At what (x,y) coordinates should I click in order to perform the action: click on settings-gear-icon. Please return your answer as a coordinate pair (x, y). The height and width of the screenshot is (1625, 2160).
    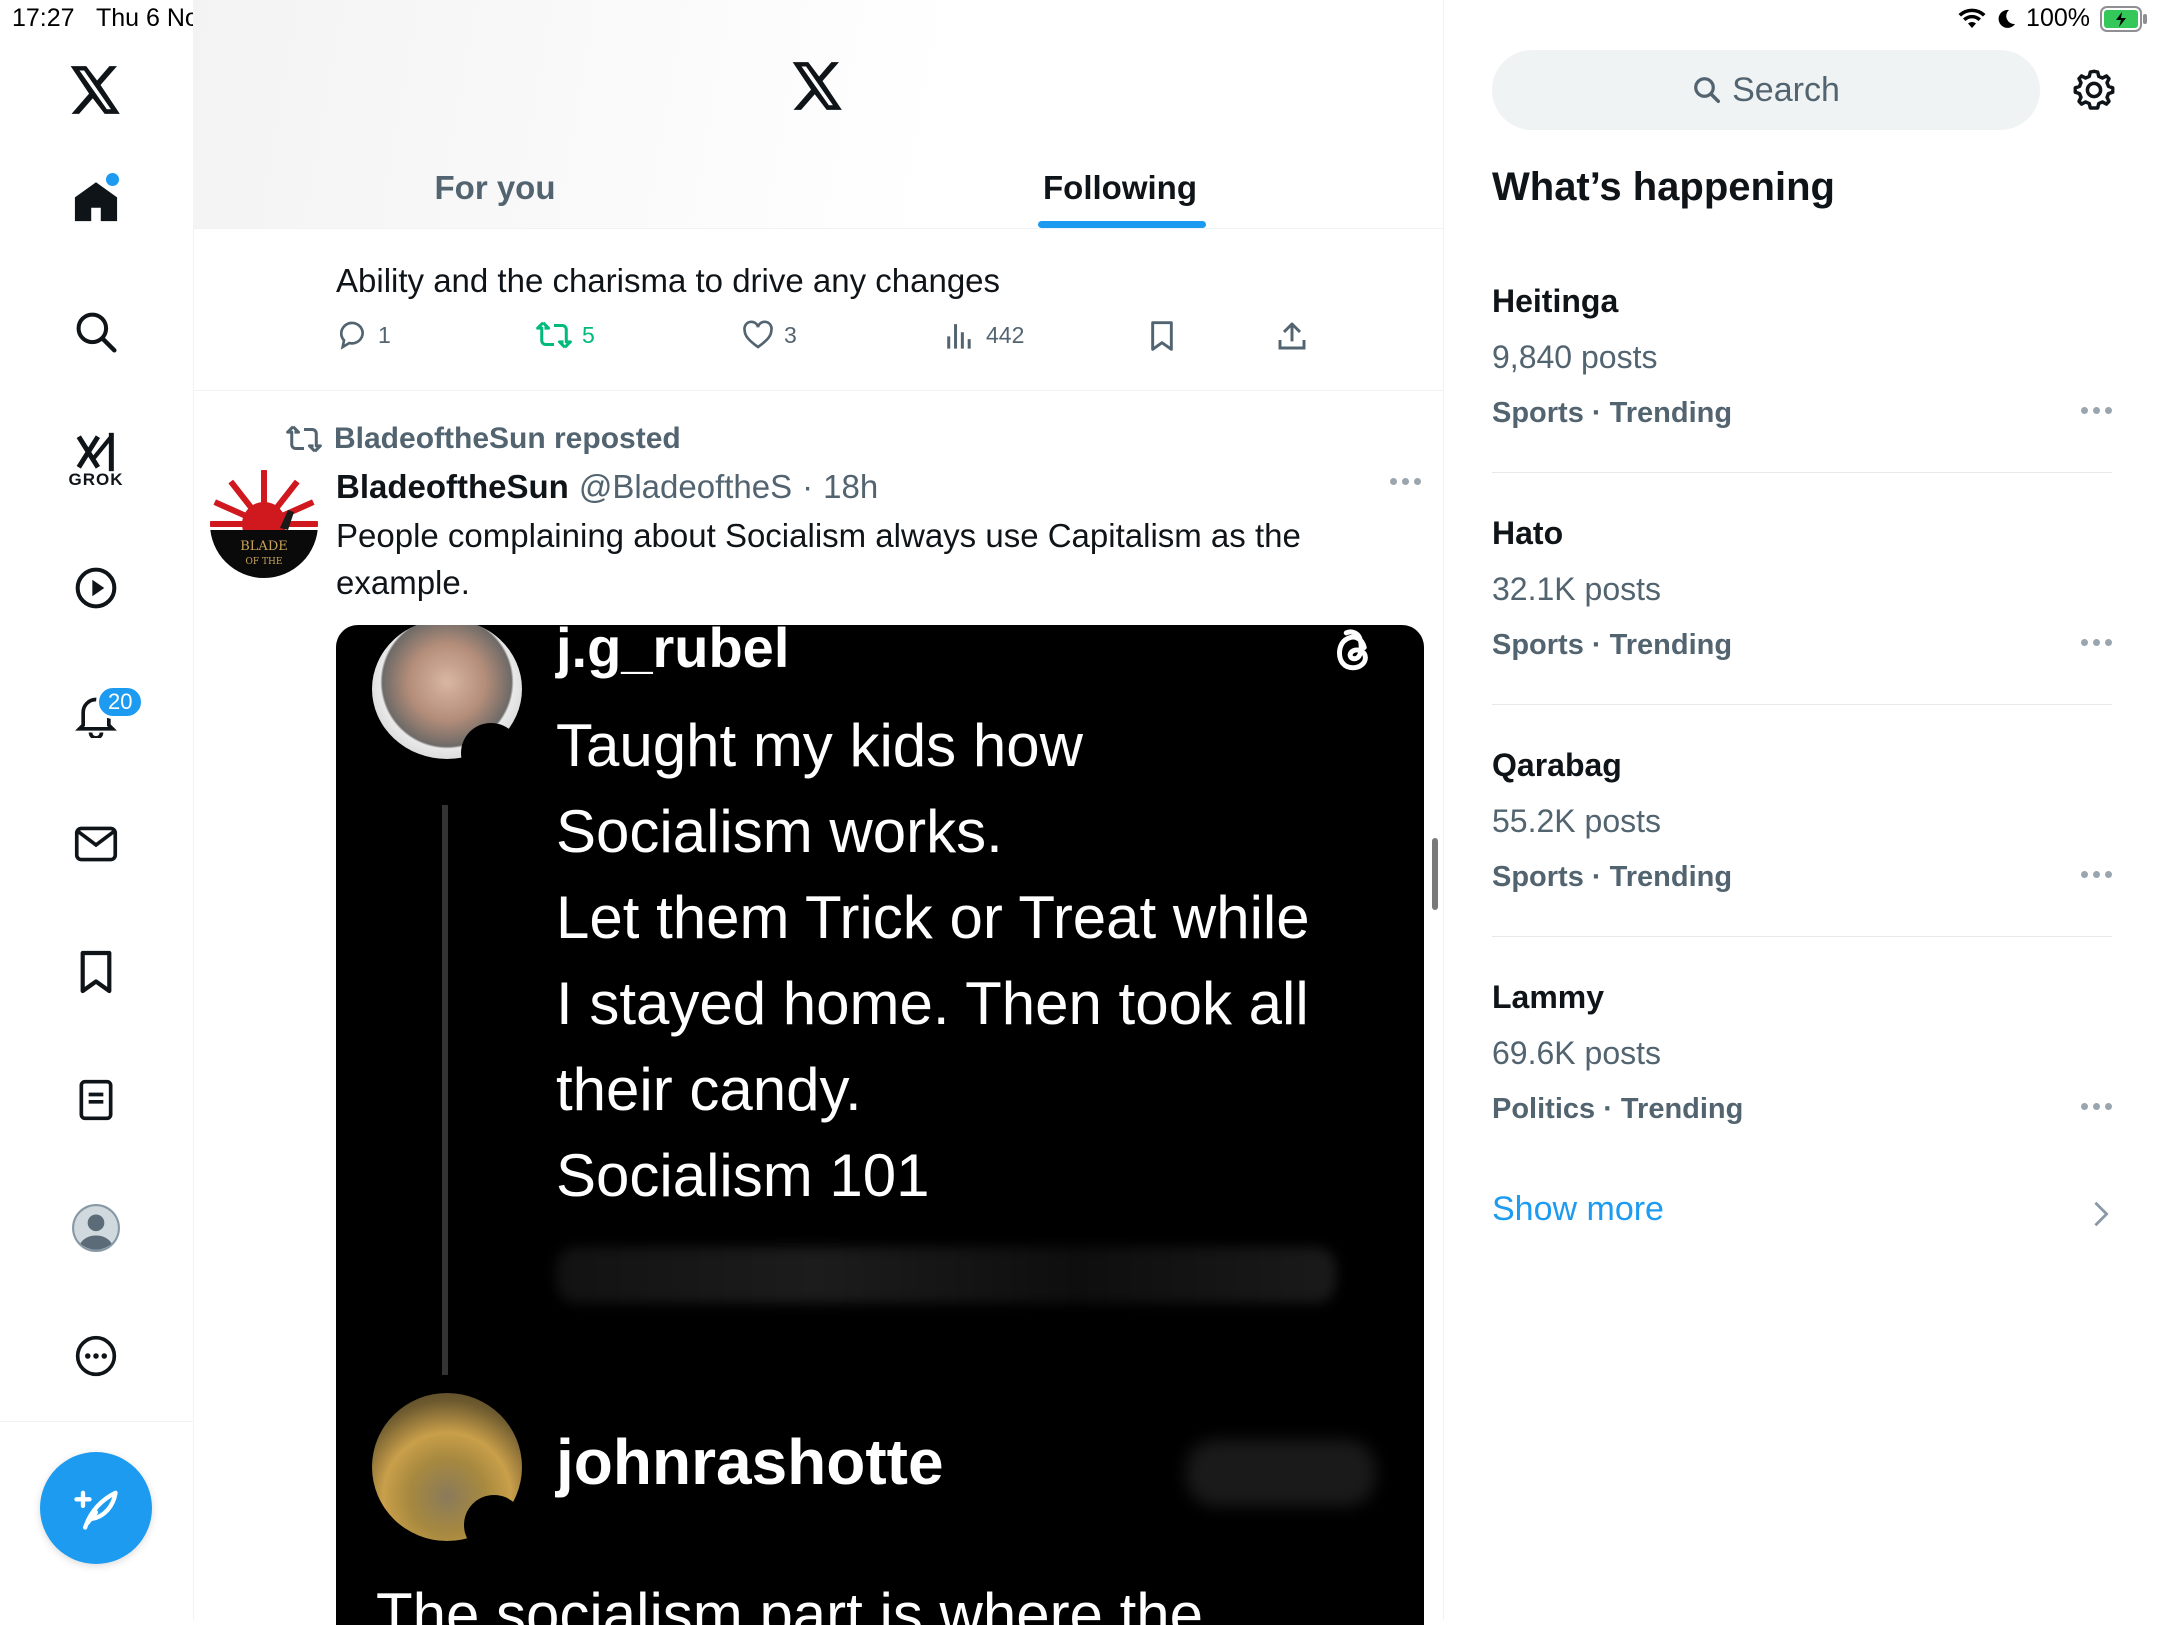
    Looking at the image, I should click on (2094, 90).